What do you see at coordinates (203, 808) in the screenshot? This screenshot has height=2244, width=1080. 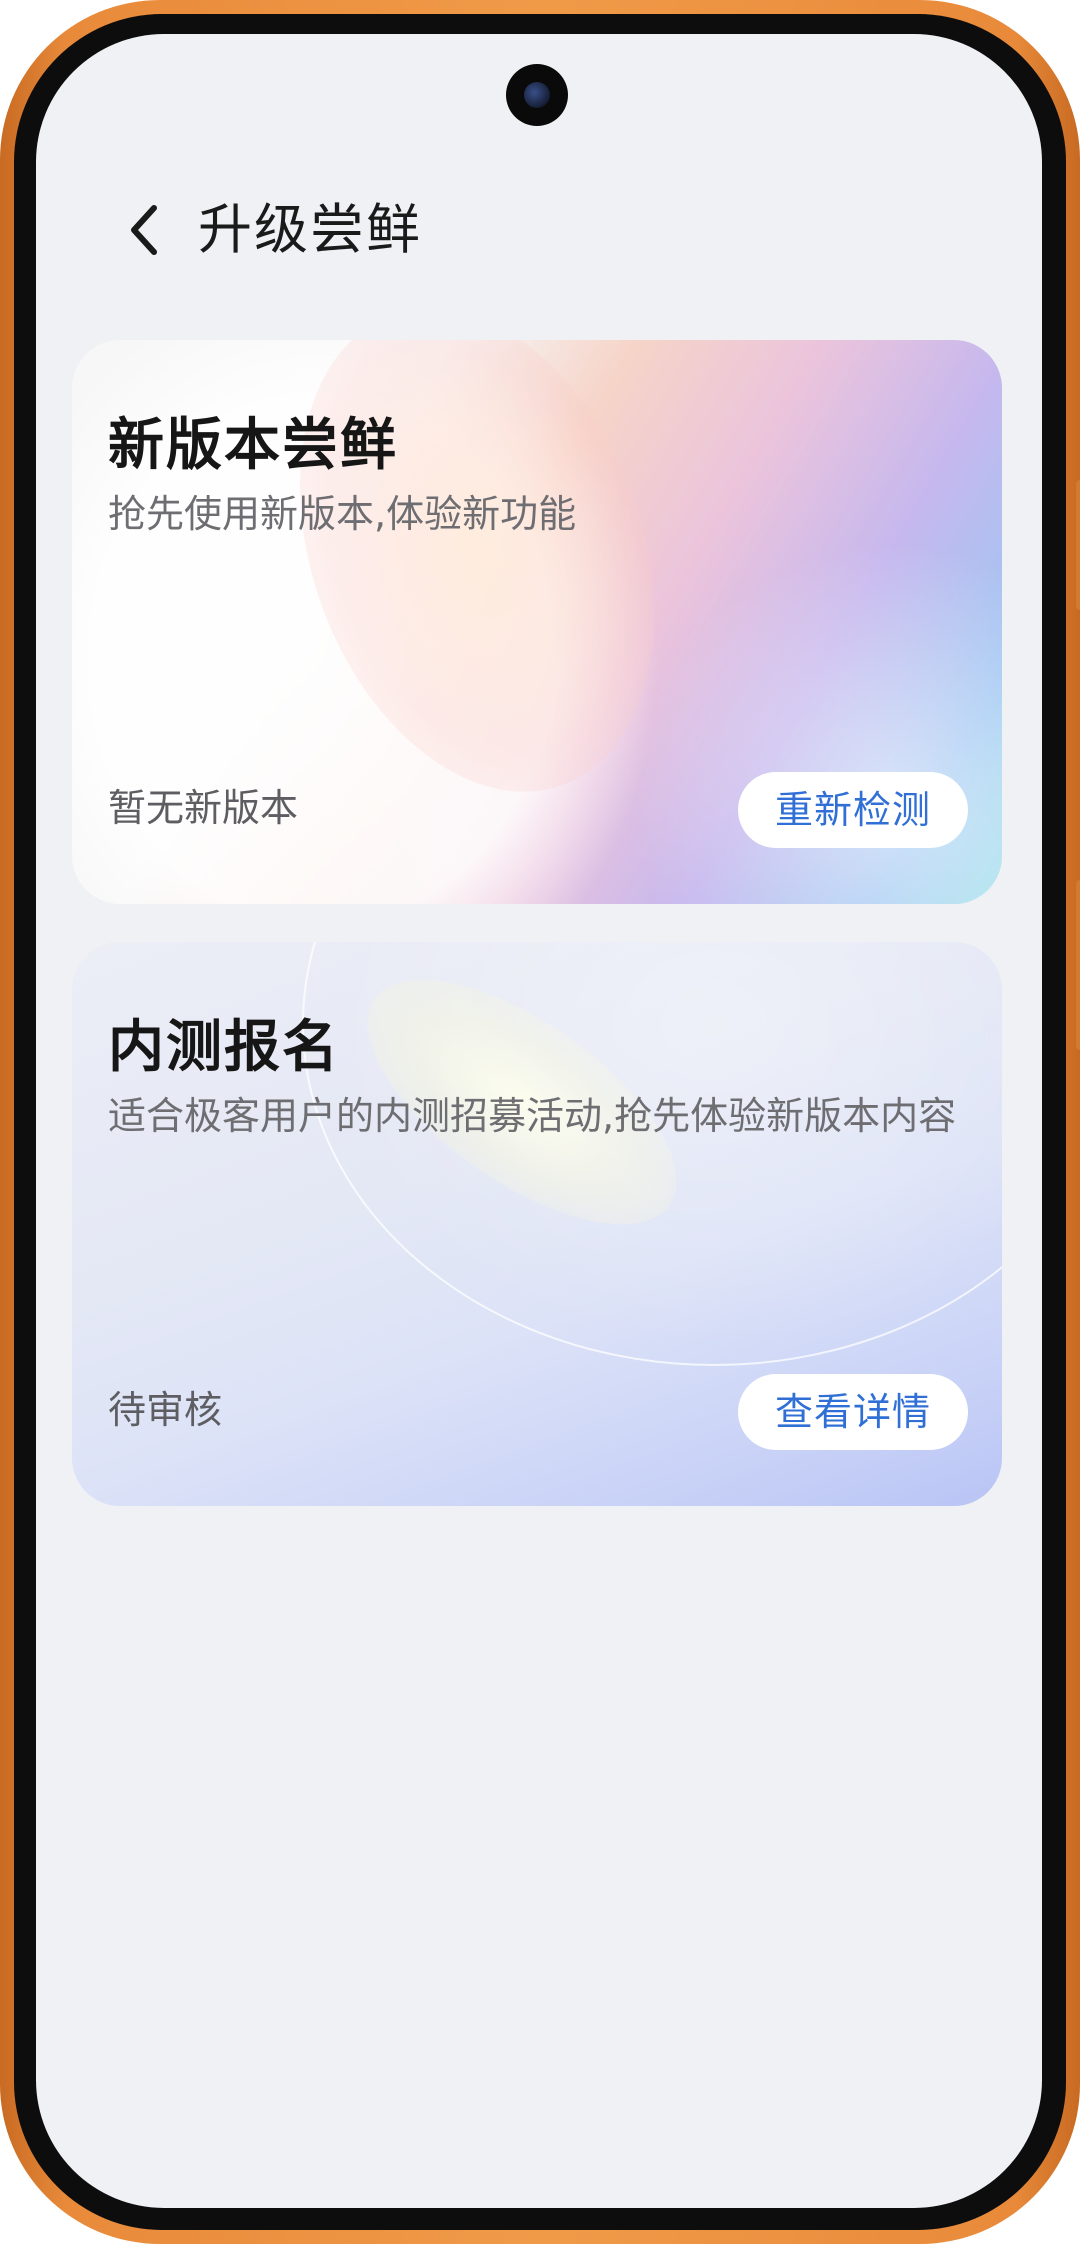 I see `card-status: 暂无新版本` at bounding box center [203, 808].